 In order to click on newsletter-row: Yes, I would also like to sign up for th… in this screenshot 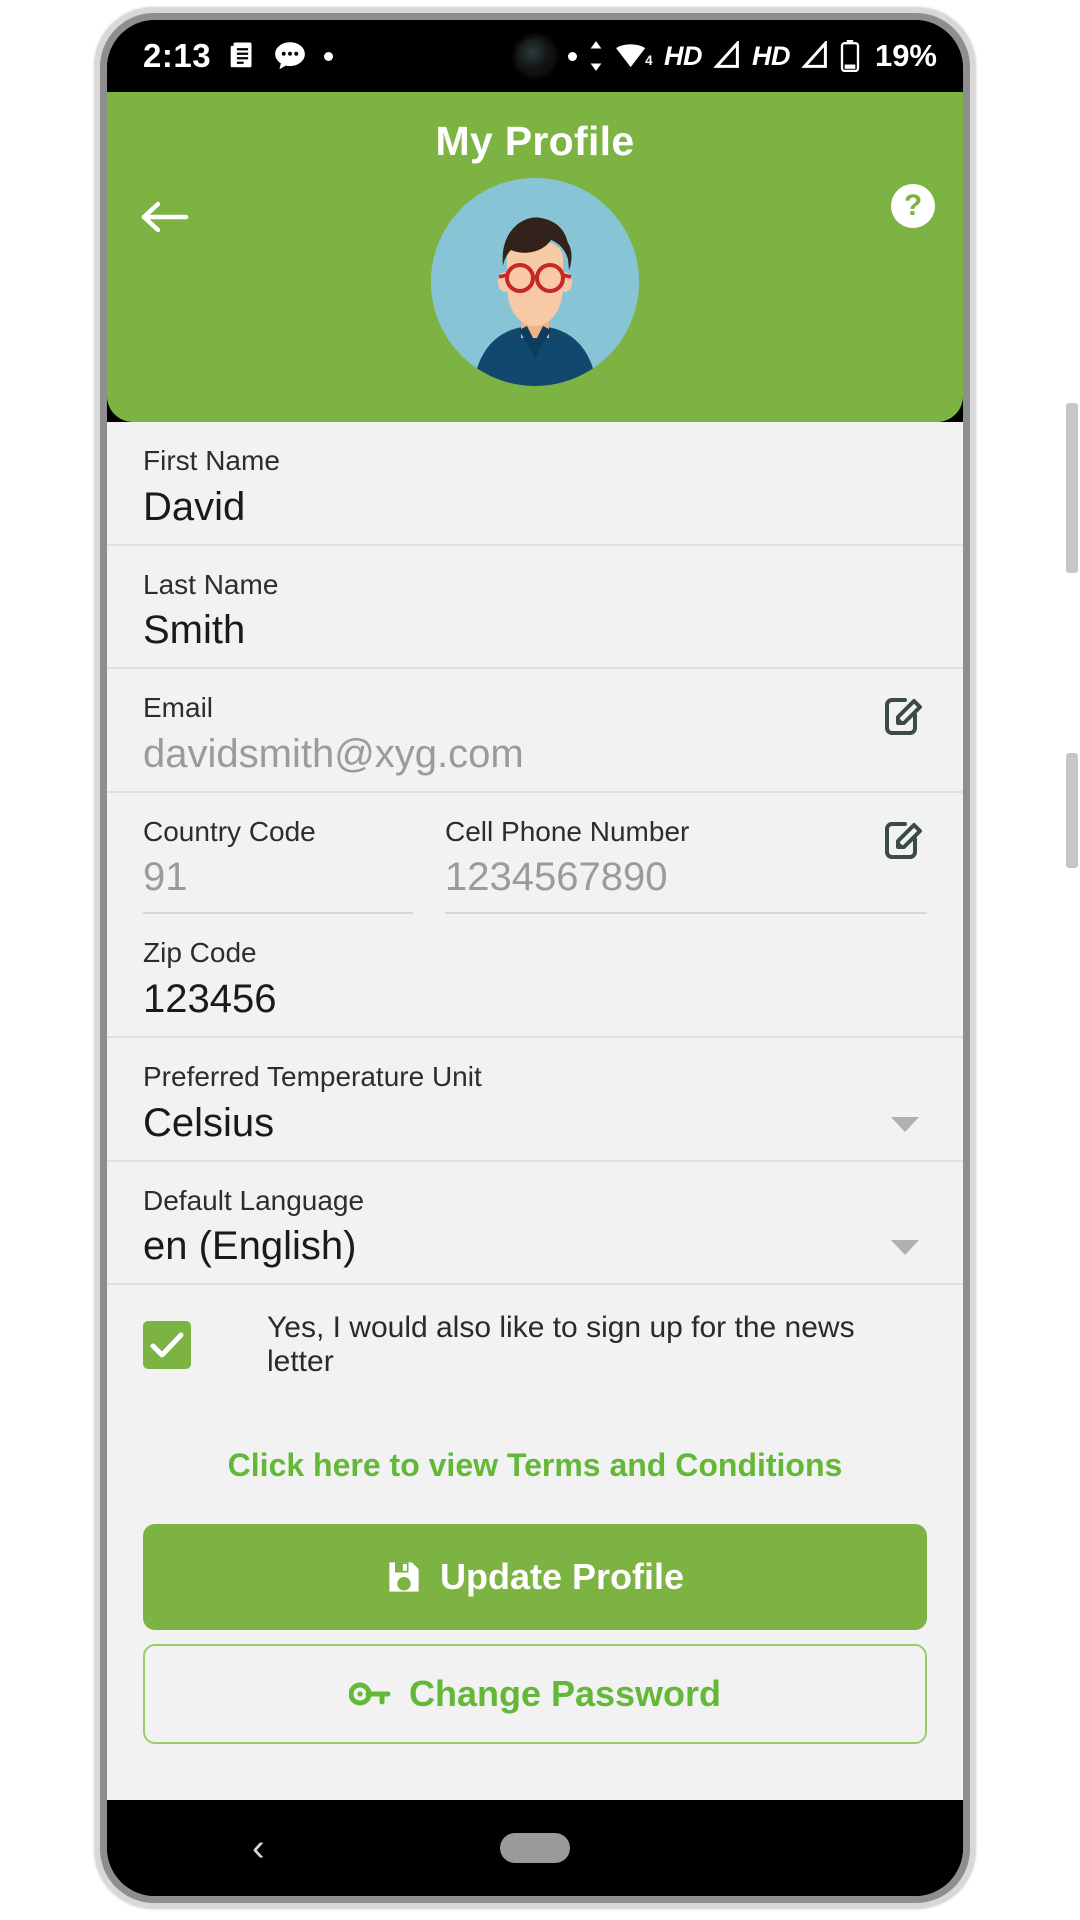, I will do `click(535, 1342)`.